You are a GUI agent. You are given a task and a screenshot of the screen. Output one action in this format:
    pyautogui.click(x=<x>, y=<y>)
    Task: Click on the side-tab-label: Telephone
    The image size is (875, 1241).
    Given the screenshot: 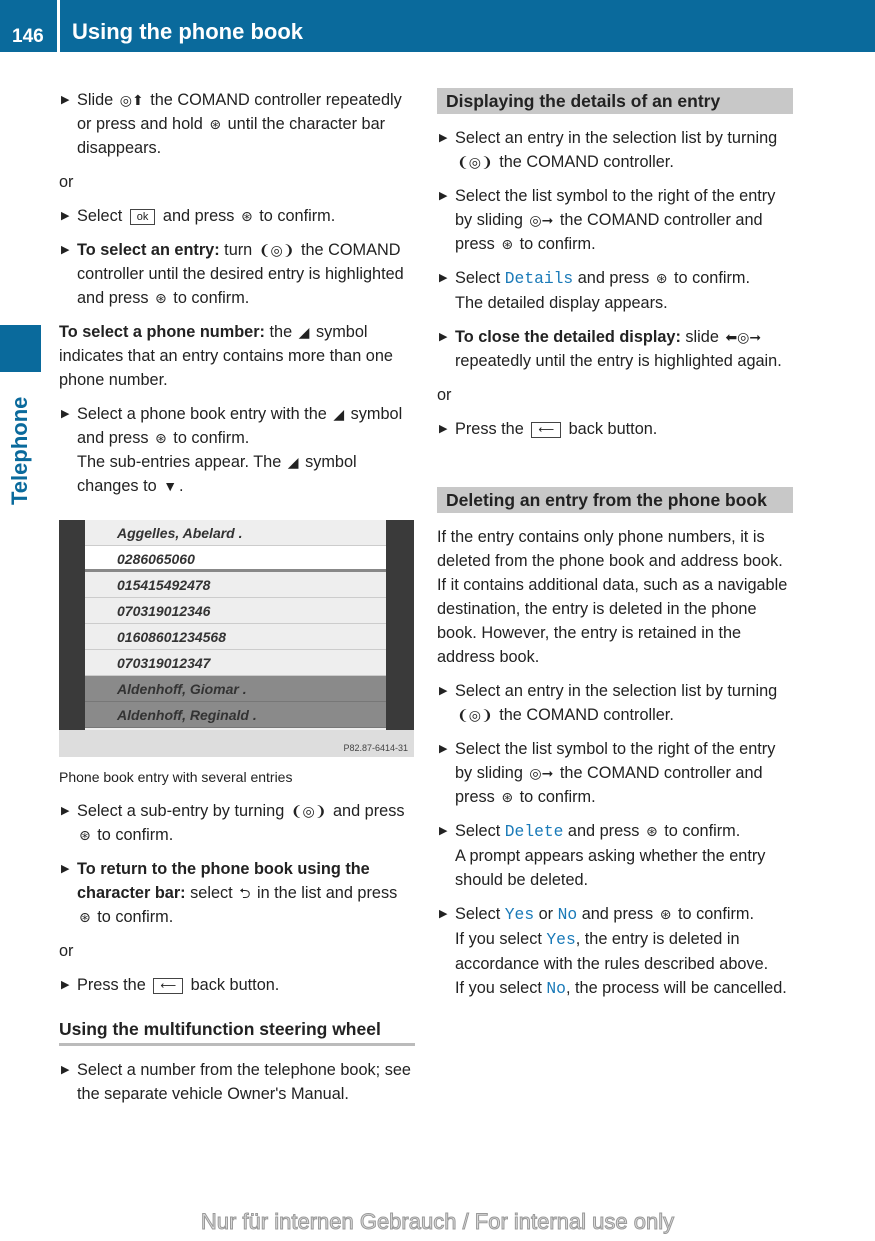 What is the action you would take?
    pyautogui.click(x=19, y=450)
    